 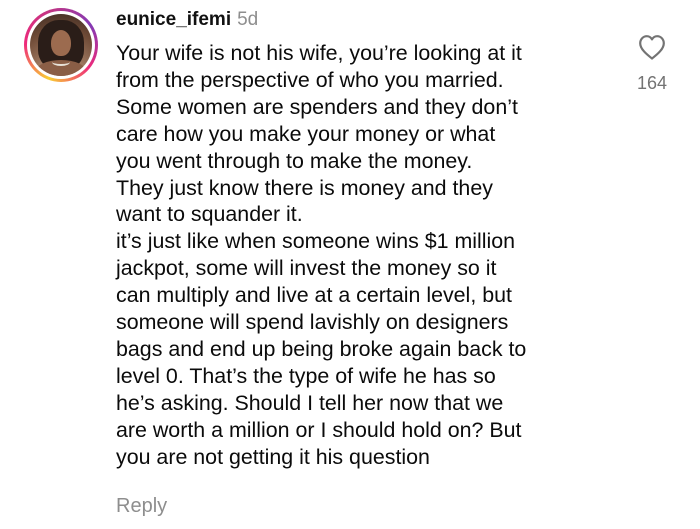 I want to click on username: eunice_ifemi, so click(x=173, y=19).